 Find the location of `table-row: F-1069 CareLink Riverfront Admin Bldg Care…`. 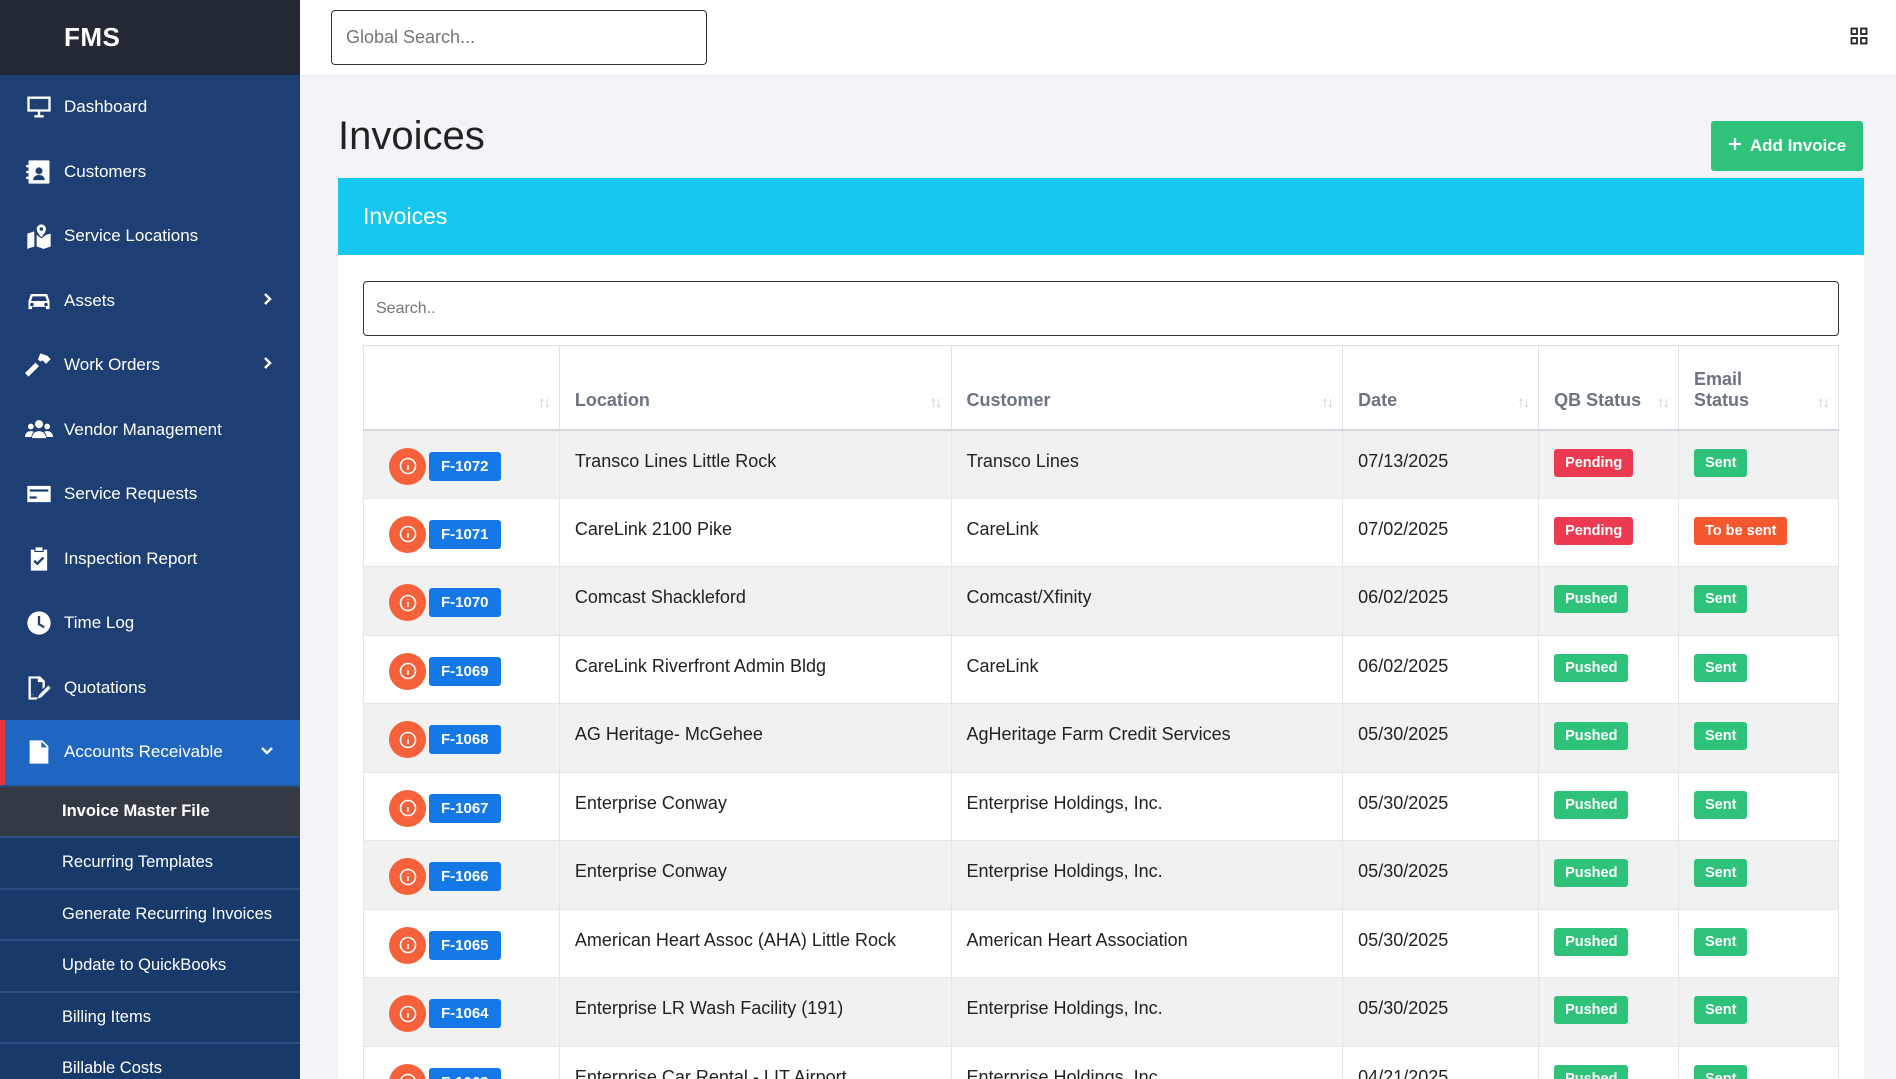

table-row: F-1069 CareLink Riverfront Admin Bldg Care… is located at coordinates (1101, 669).